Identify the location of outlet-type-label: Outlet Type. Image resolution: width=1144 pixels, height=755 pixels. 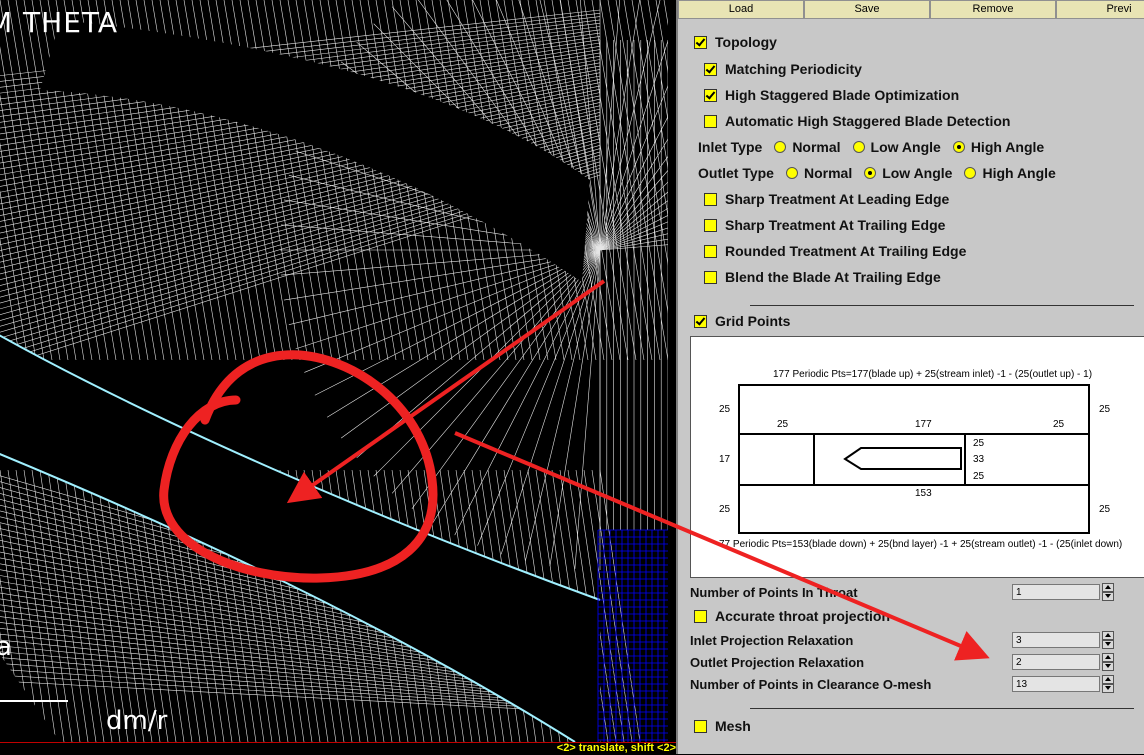
(736, 173).